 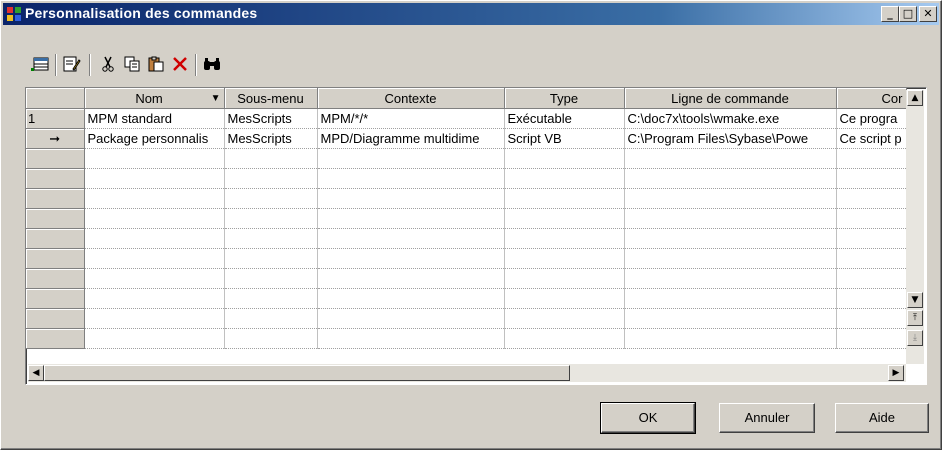 What do you see at coordinates (36, 373) in the screenshot?
I see `scroll-left-icon: ◀` at bounding box center [36, 373].